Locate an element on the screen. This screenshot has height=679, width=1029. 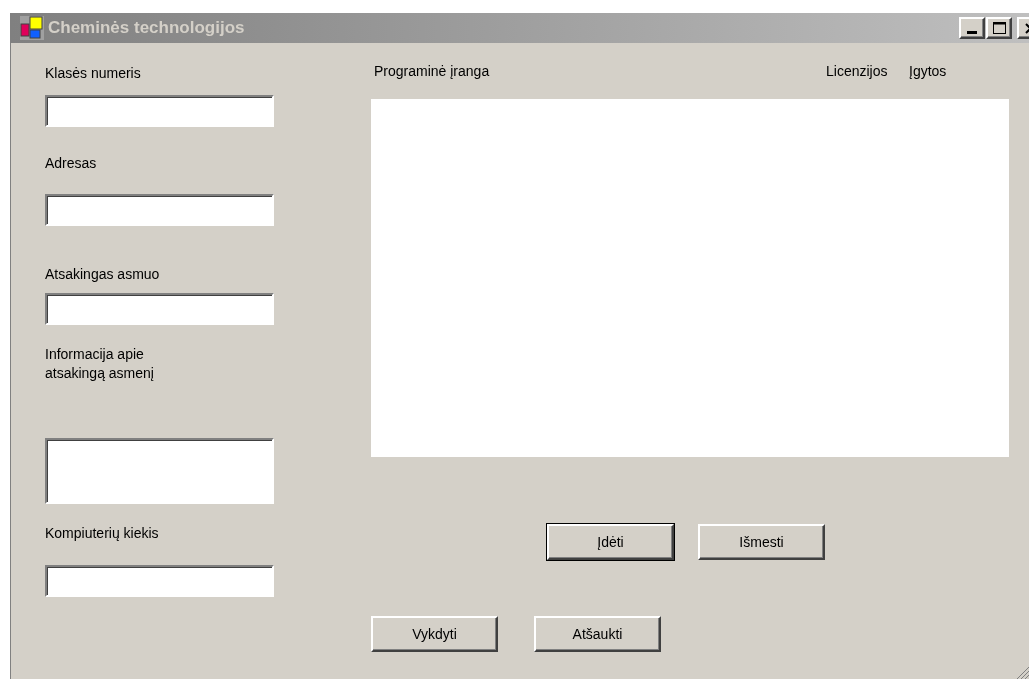
column-header: Programinė įranga is located at coordinates (432, 71).